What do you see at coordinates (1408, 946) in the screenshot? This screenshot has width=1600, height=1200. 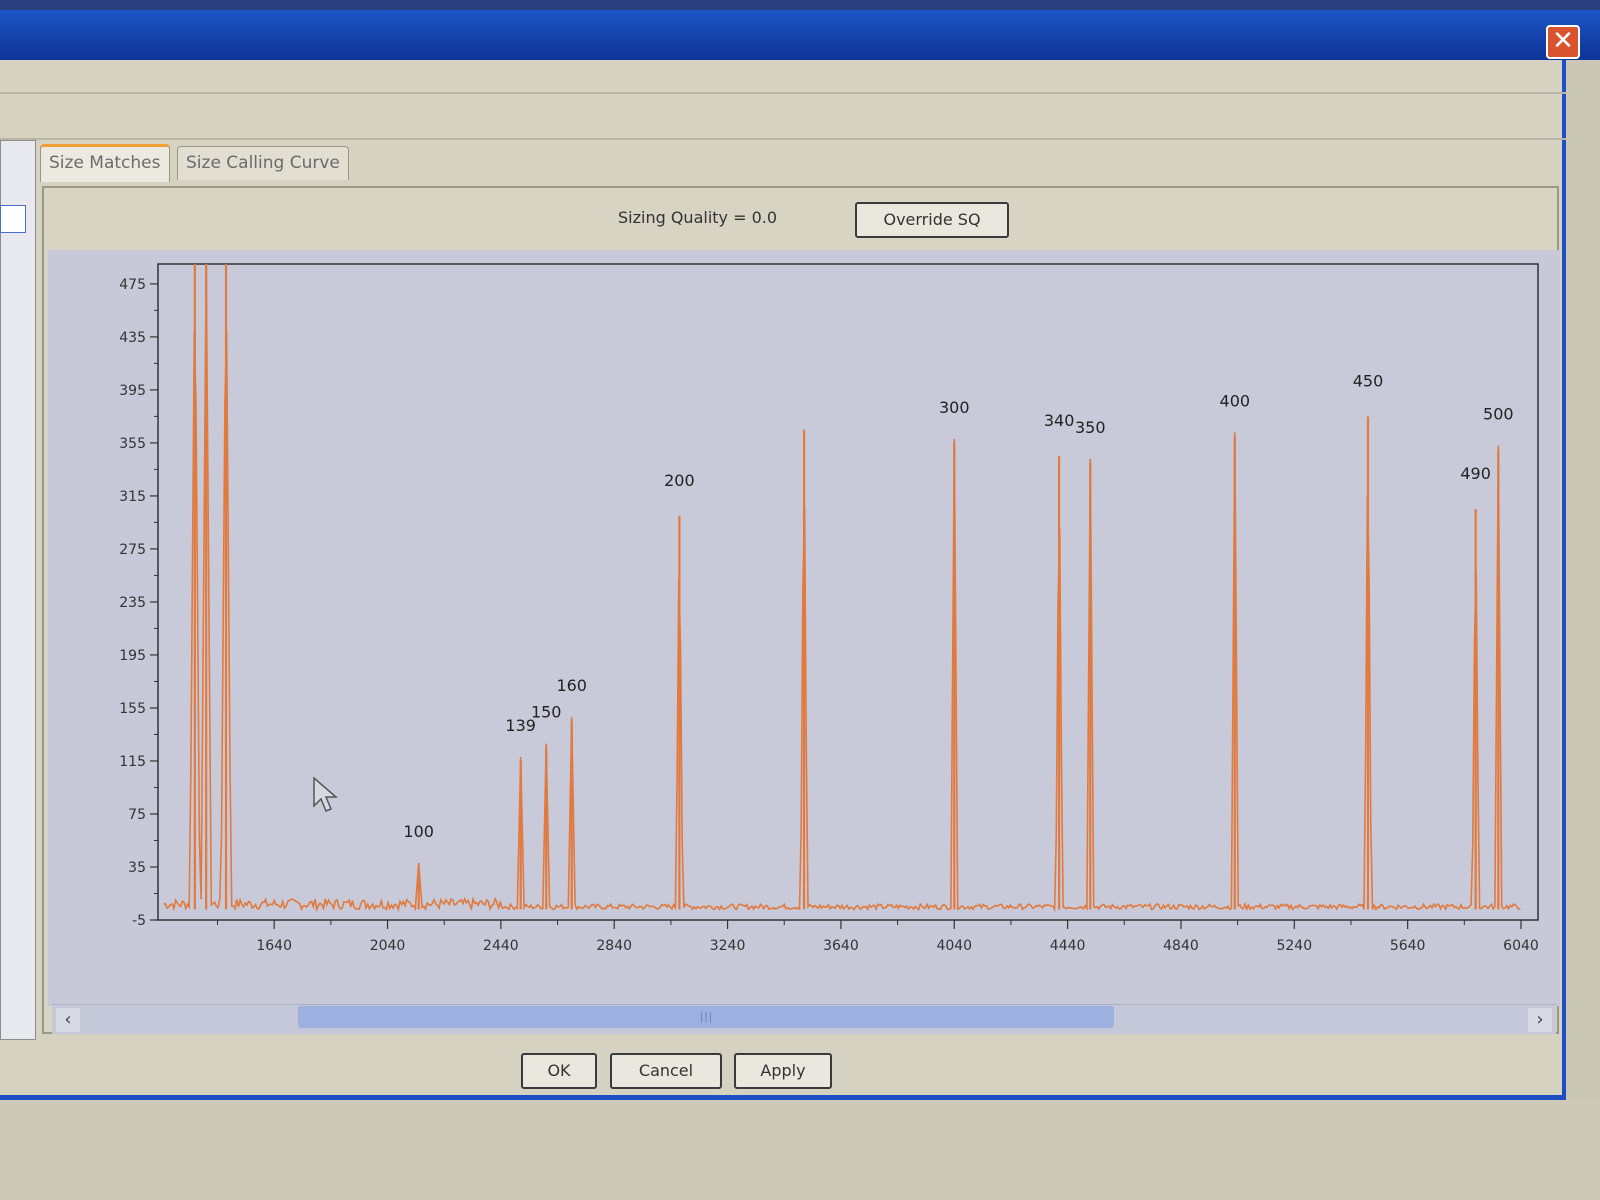 I see `x-tick-label: 5640` at bounding box center [1408, 946].